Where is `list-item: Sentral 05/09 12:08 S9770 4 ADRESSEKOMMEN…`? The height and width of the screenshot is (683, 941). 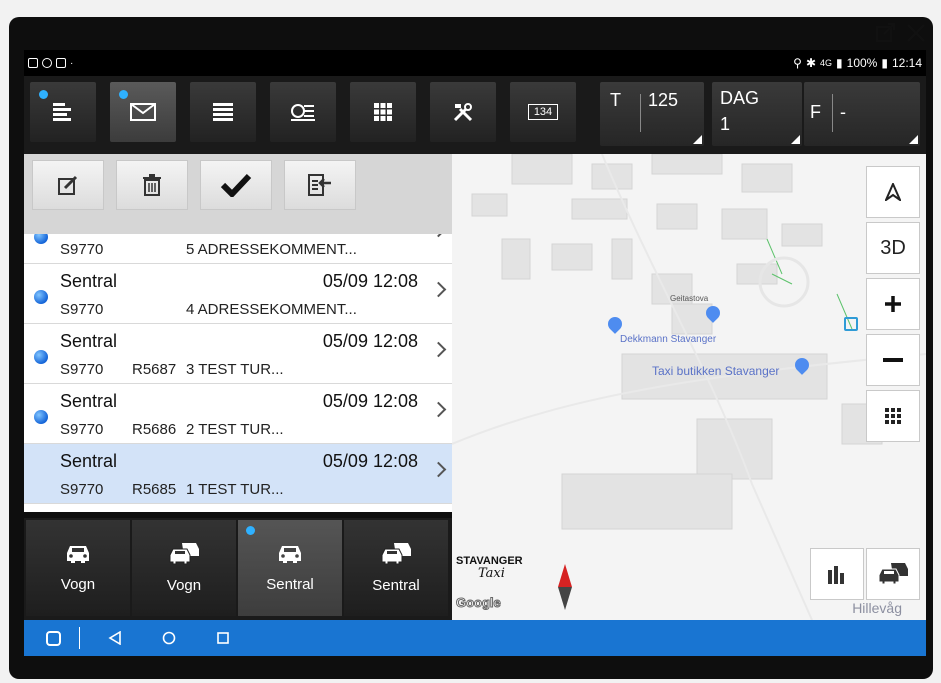 list-item: Sentral 05/09 12:08 S9770 4 ADRESSEKOMMEN… is located at coordinates (238, 294).